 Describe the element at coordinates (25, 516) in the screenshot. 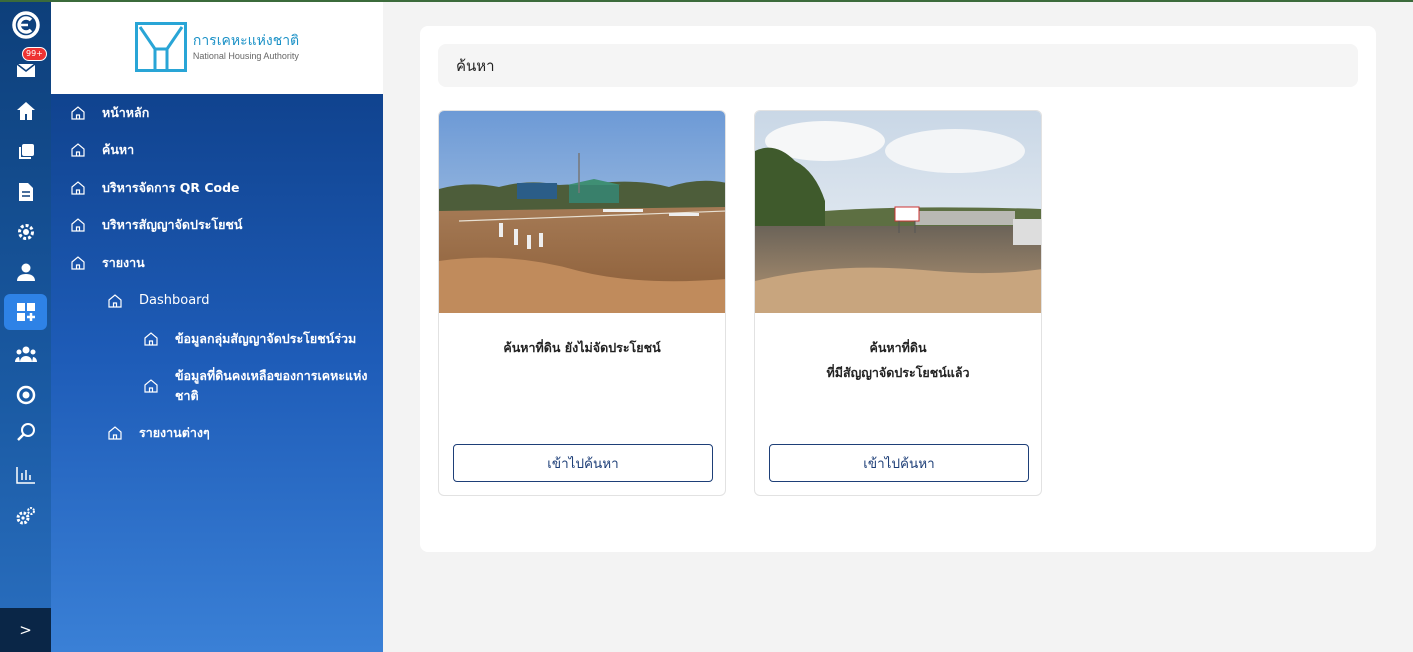

I see `cogs-icon` at that location.